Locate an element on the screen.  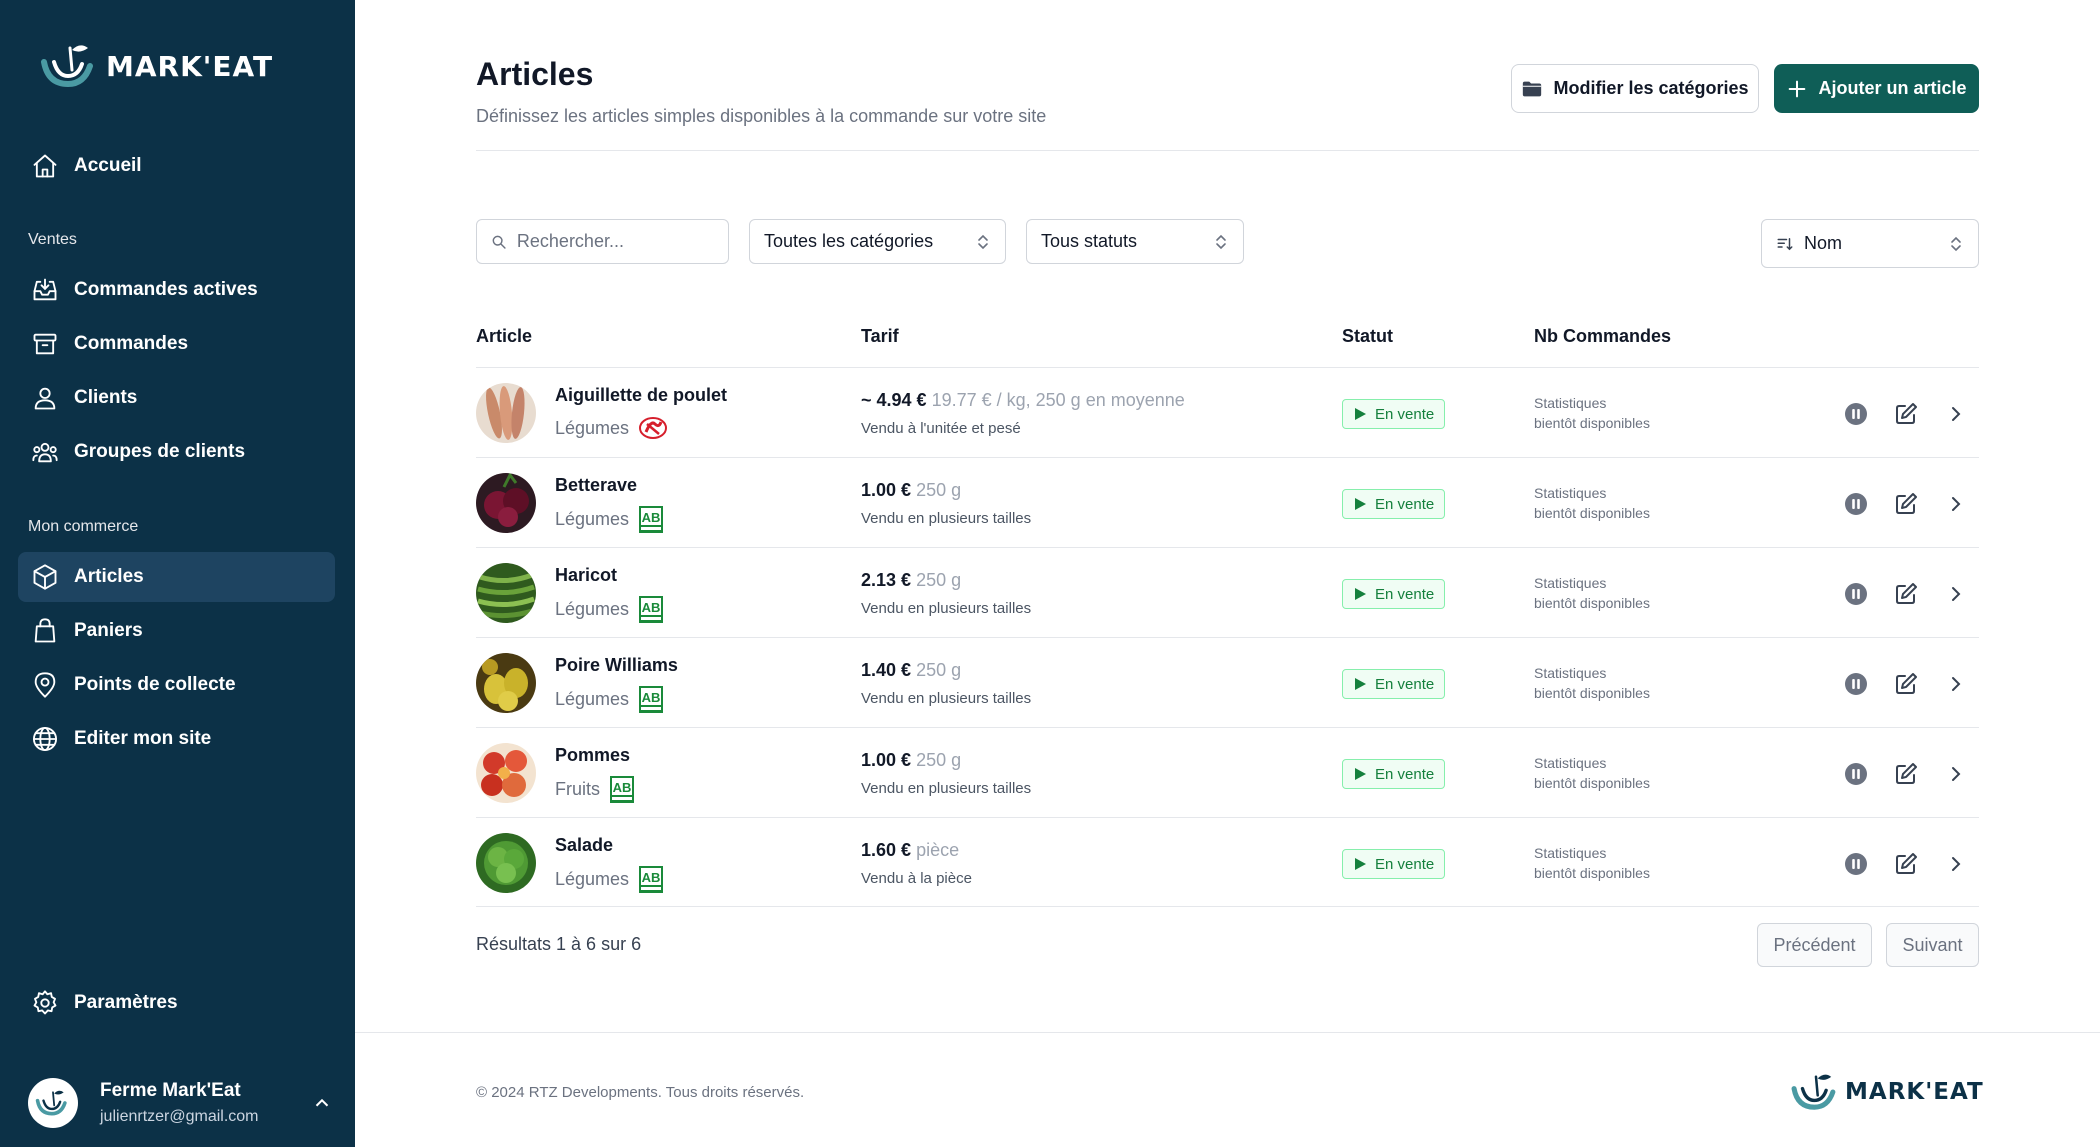
footer-divider is located at coordinates (1227, 1032).